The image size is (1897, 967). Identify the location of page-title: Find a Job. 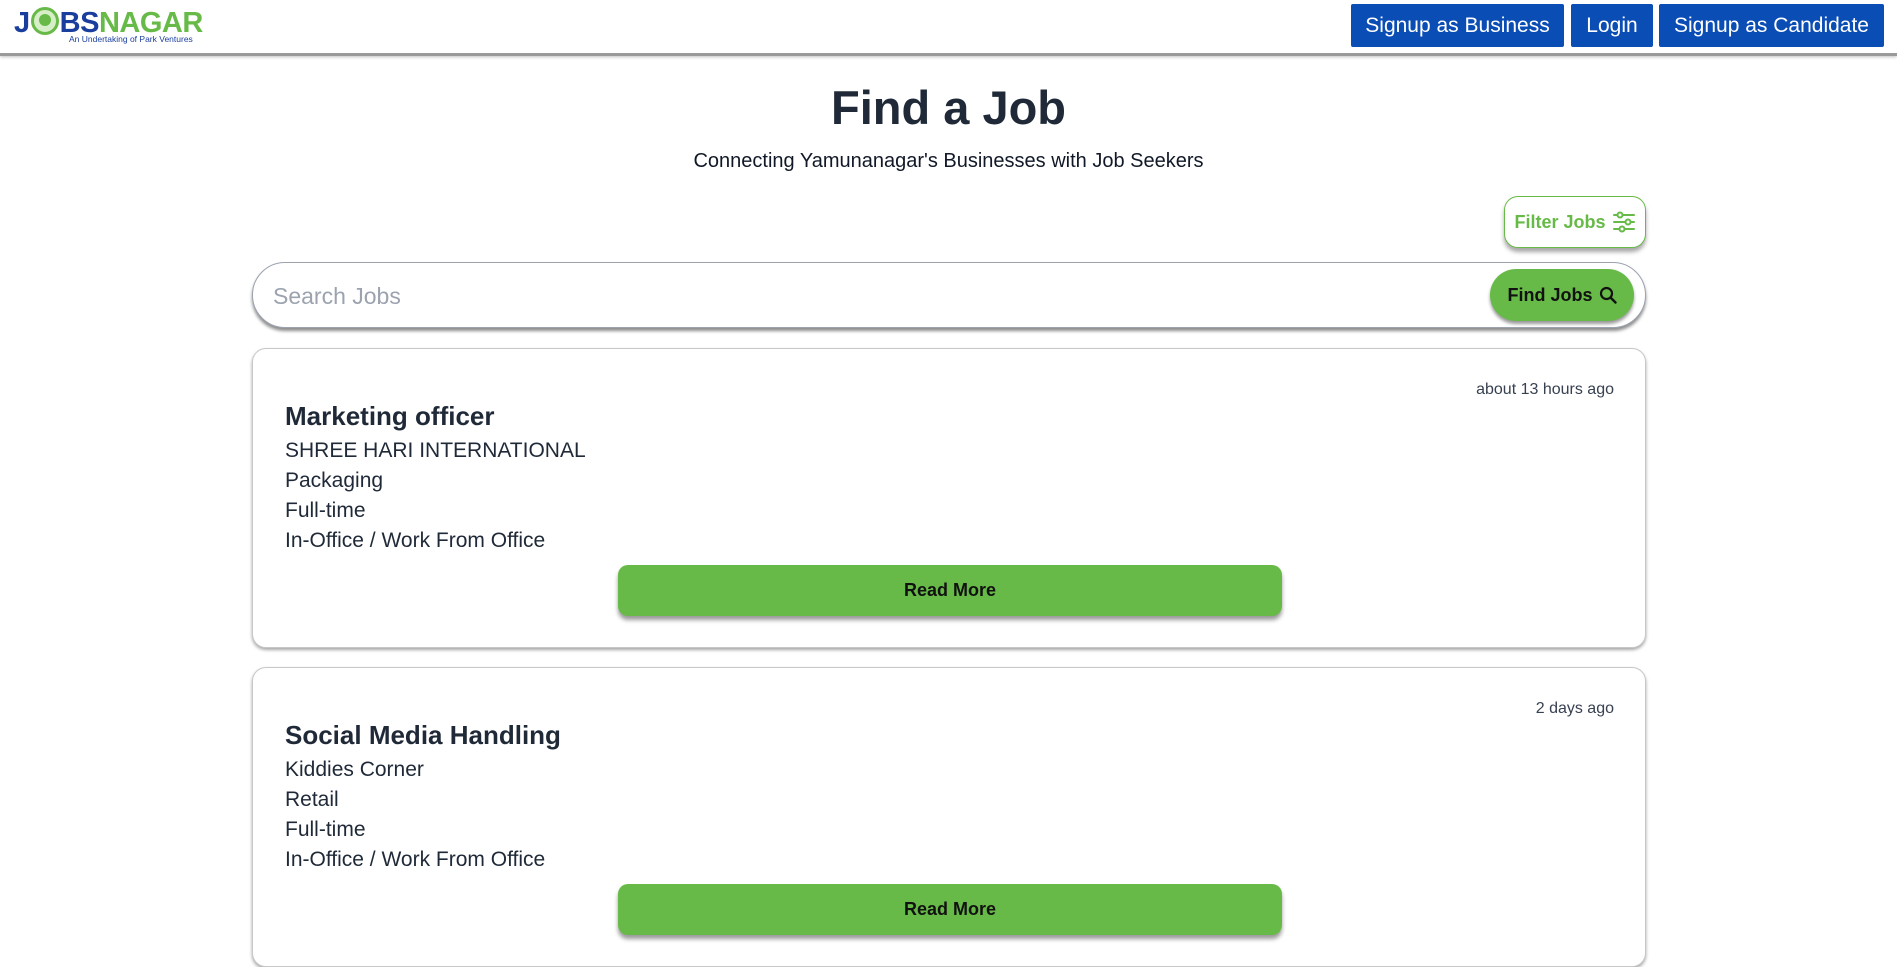
(948, 107).